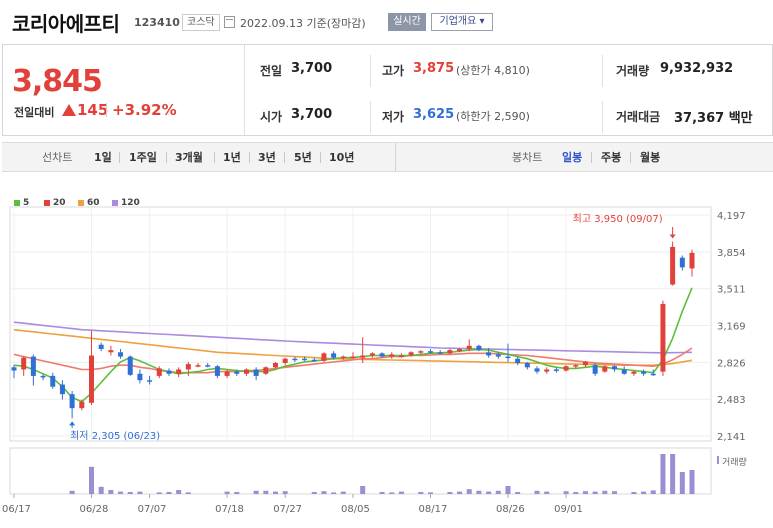  I want to click on x-tick-label: 08/26, so click(510, 509).